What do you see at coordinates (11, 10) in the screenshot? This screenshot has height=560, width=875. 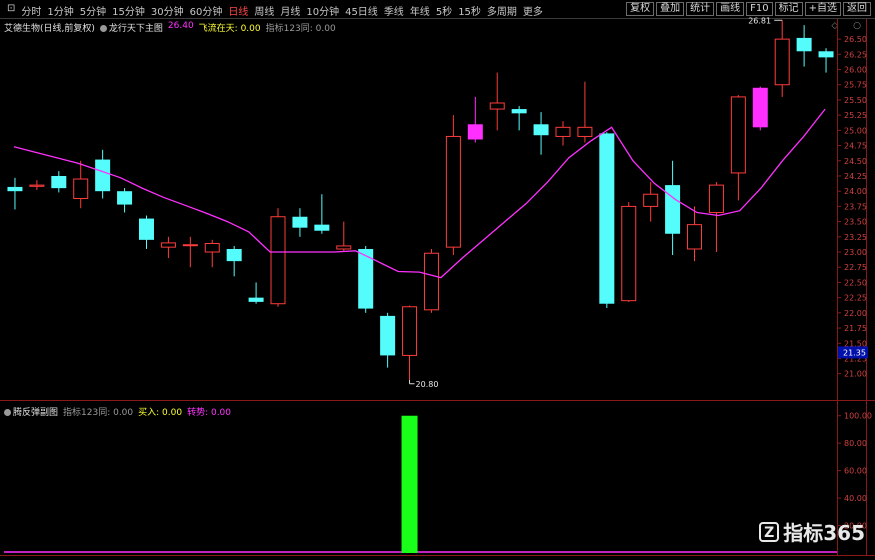 I see `period-tab-0: ⊡` at bounding box center [11, 10].